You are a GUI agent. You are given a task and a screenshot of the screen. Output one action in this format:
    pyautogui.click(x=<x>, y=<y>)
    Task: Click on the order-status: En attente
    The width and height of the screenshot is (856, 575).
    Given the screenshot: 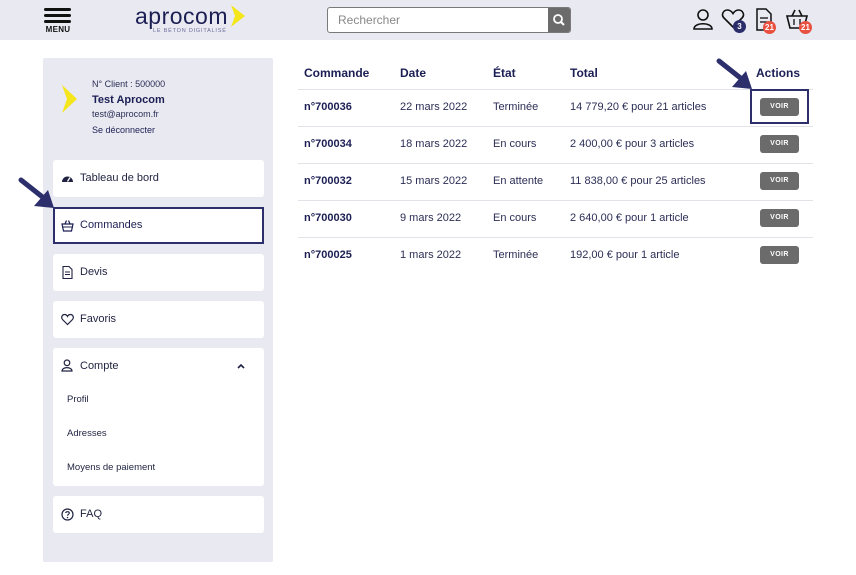 What is the action you would take?
    pyautogui.click(x=518, y=181)
    